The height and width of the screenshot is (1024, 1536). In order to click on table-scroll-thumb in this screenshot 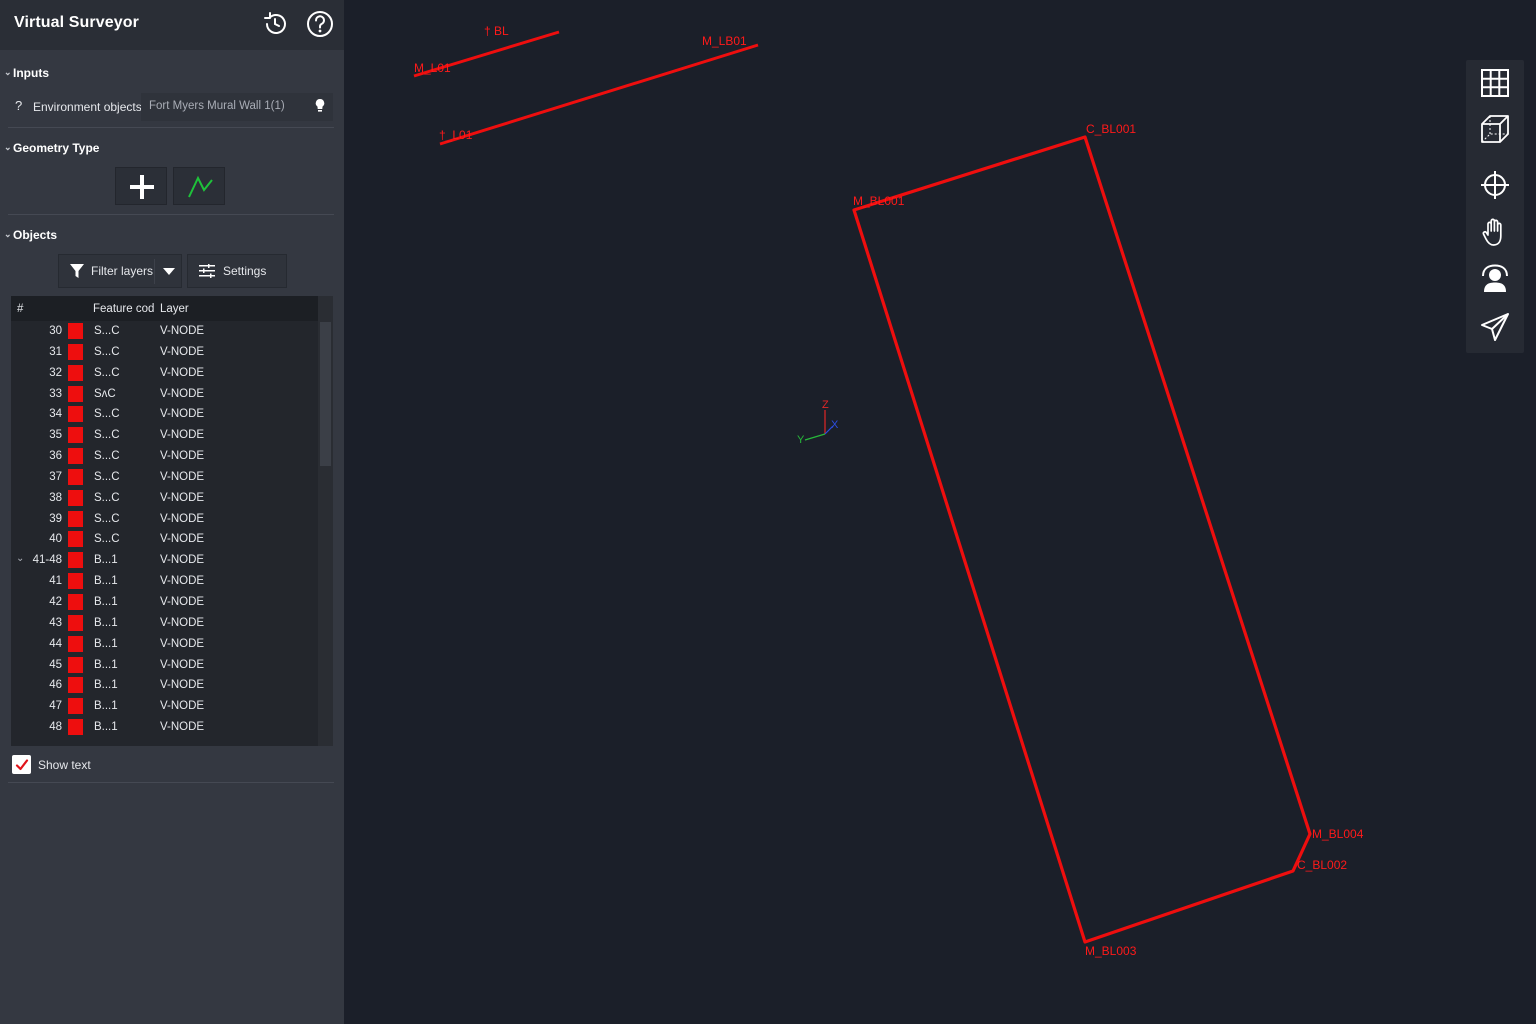, I will do `click(325, 394)`.